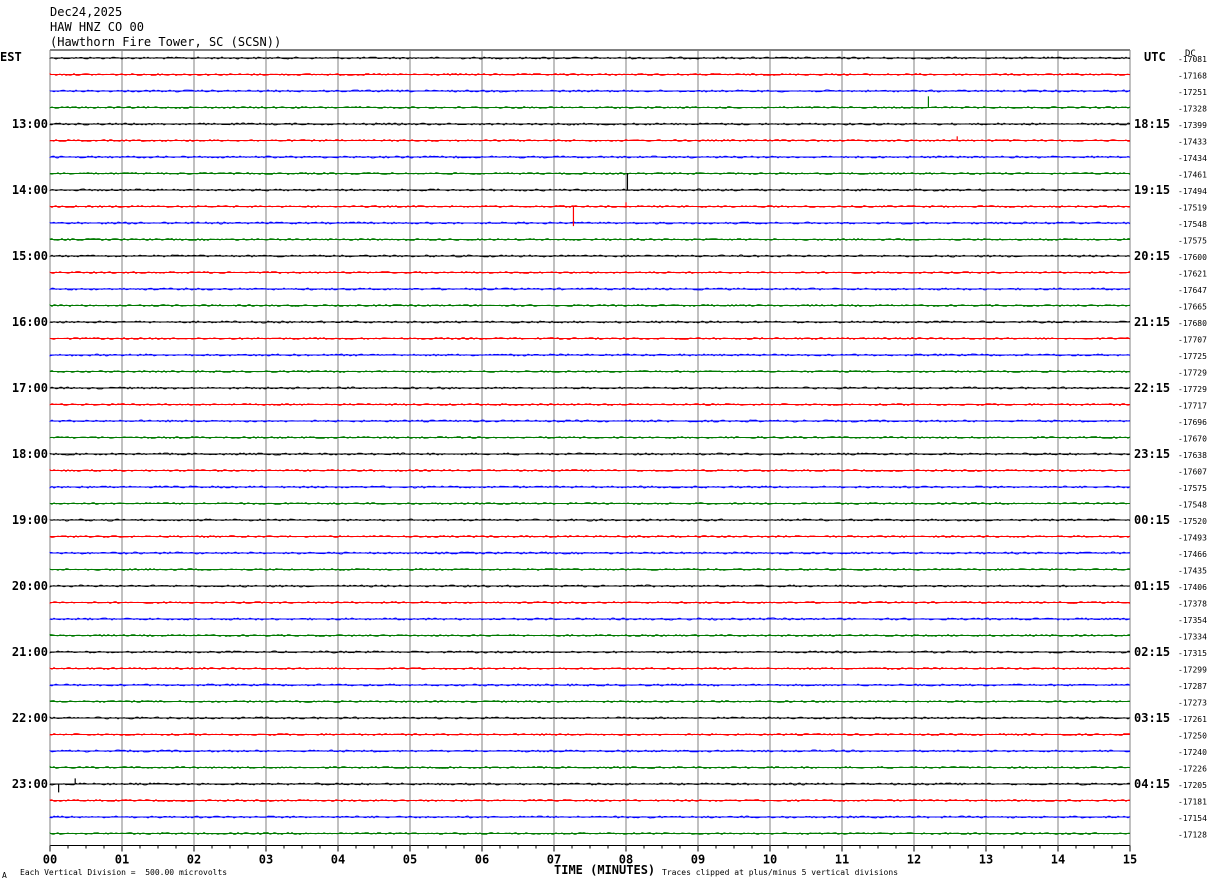 This screenshot has height=886, width=1210. I want to click on dc-offset-label: -17168, so click(1192, 76).